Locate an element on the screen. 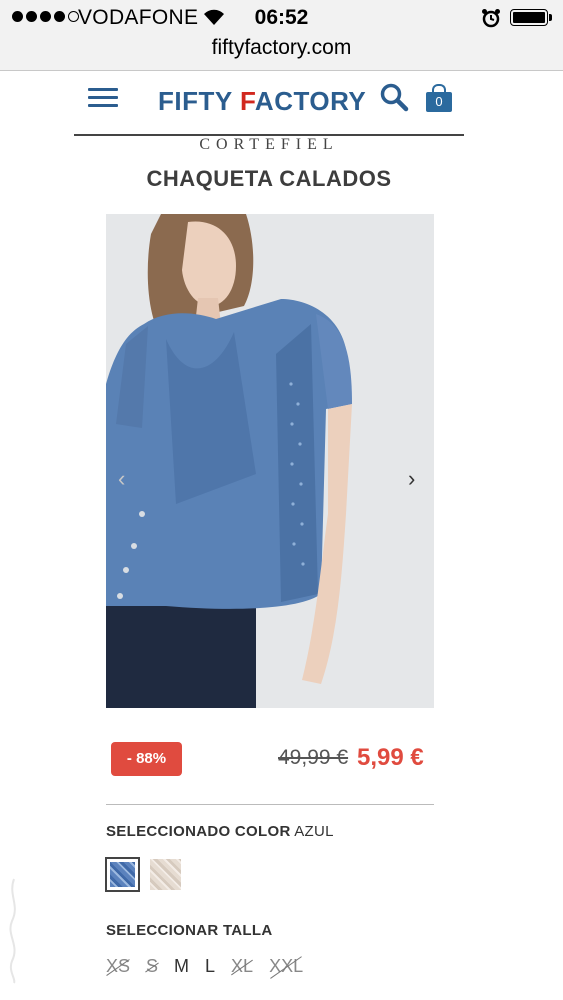  size-option-m: M is located at coordinates (181, 966).